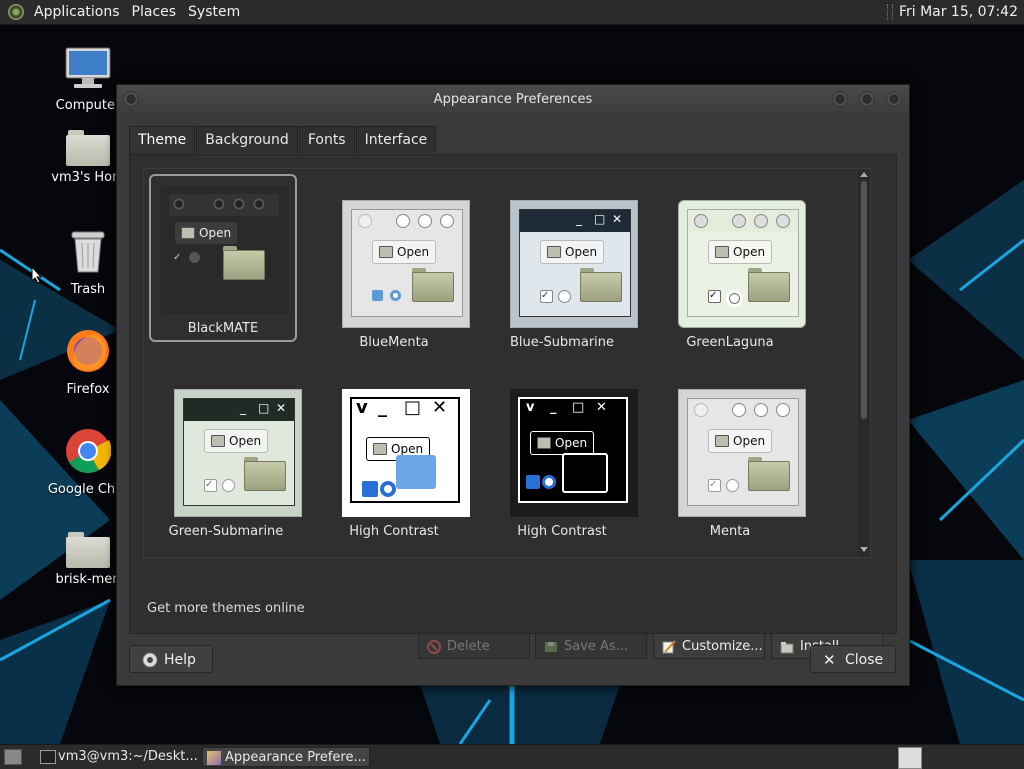 This screenshot has height=769, width=1024. What do you see at coordinates (223, 328) in the screenshot?
I see `theme-name: BlackMATE` at bounding box center [223, 328].